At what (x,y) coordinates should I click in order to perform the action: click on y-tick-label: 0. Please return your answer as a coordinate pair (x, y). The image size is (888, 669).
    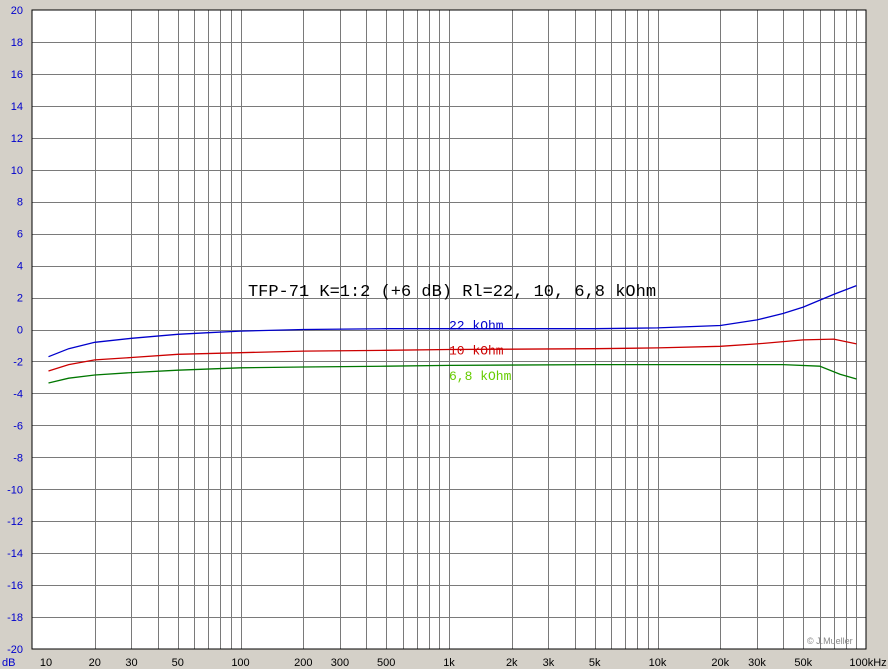
    Looking at the image, I should click on (20, 331).